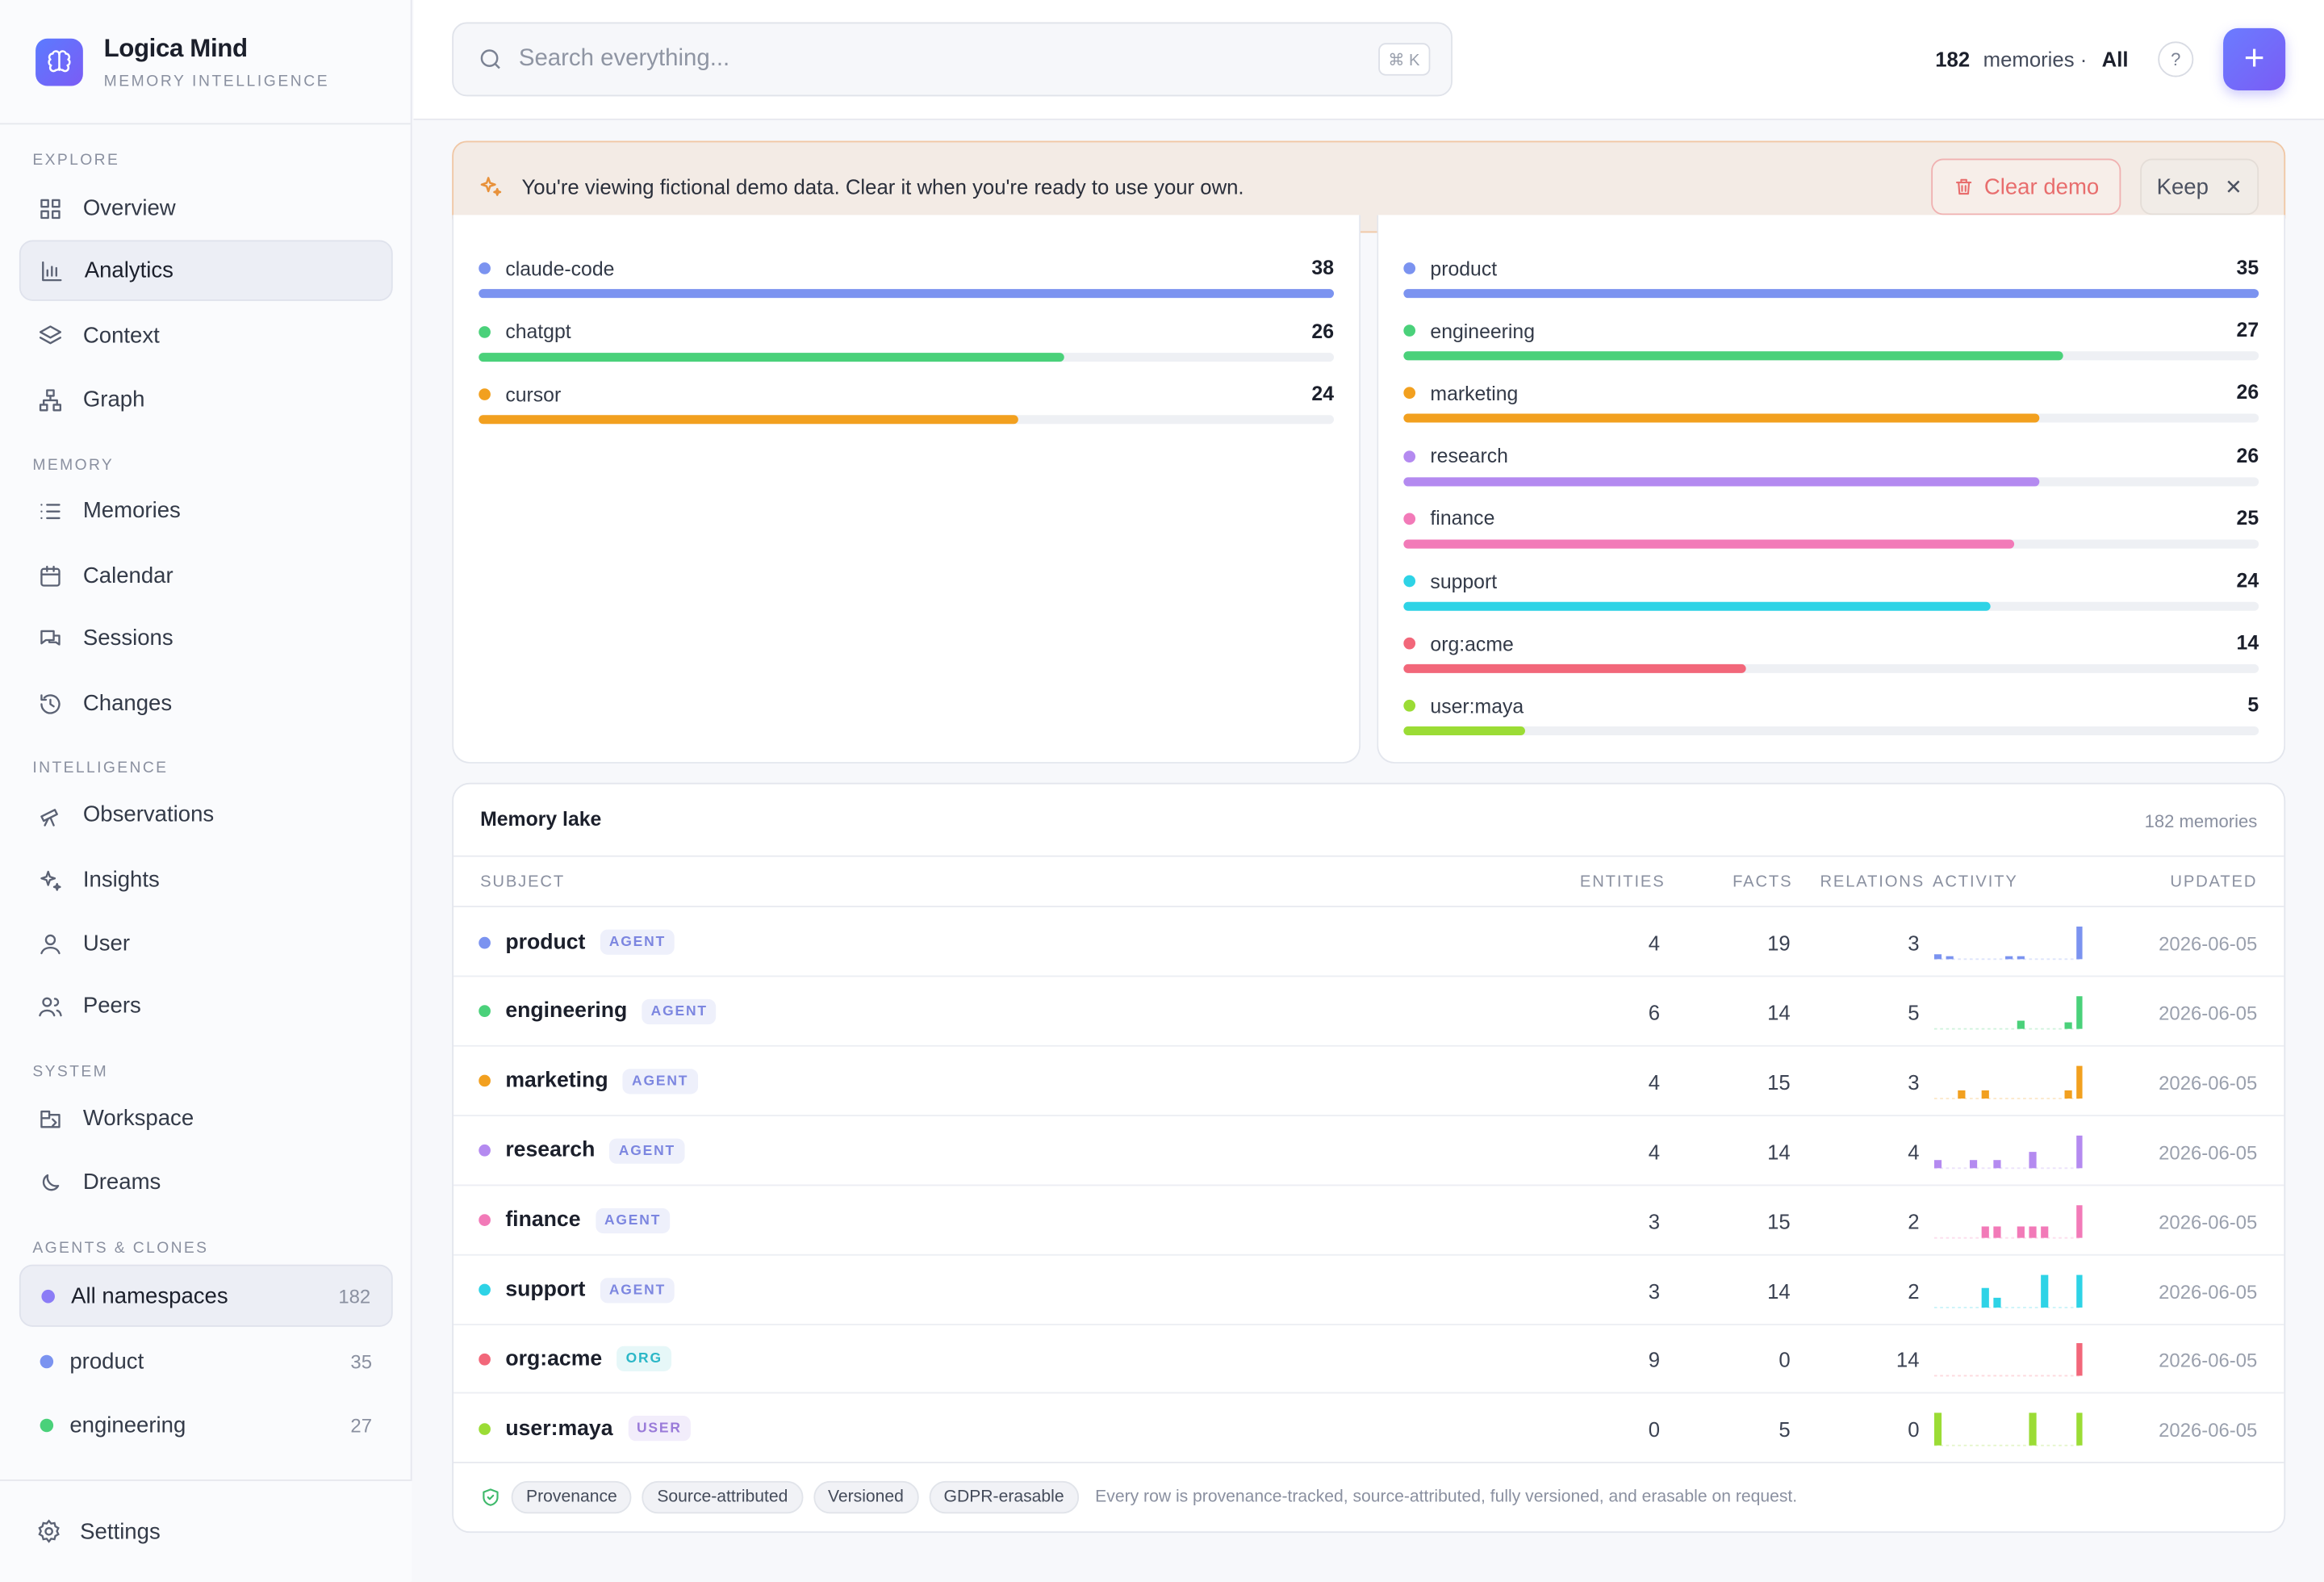  Describe the element at coordinates (206, 1424) in the screenshot. I see `namespace-engineering: engineering 27` at that location.